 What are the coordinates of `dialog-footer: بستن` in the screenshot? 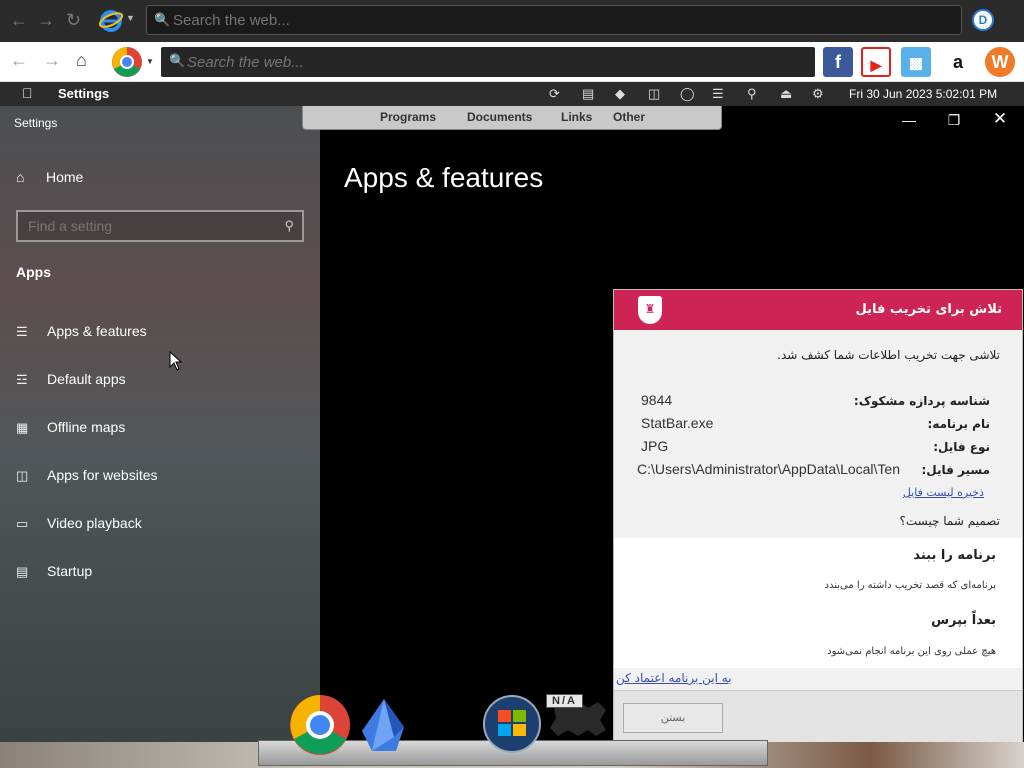 It's located at (818, 716).